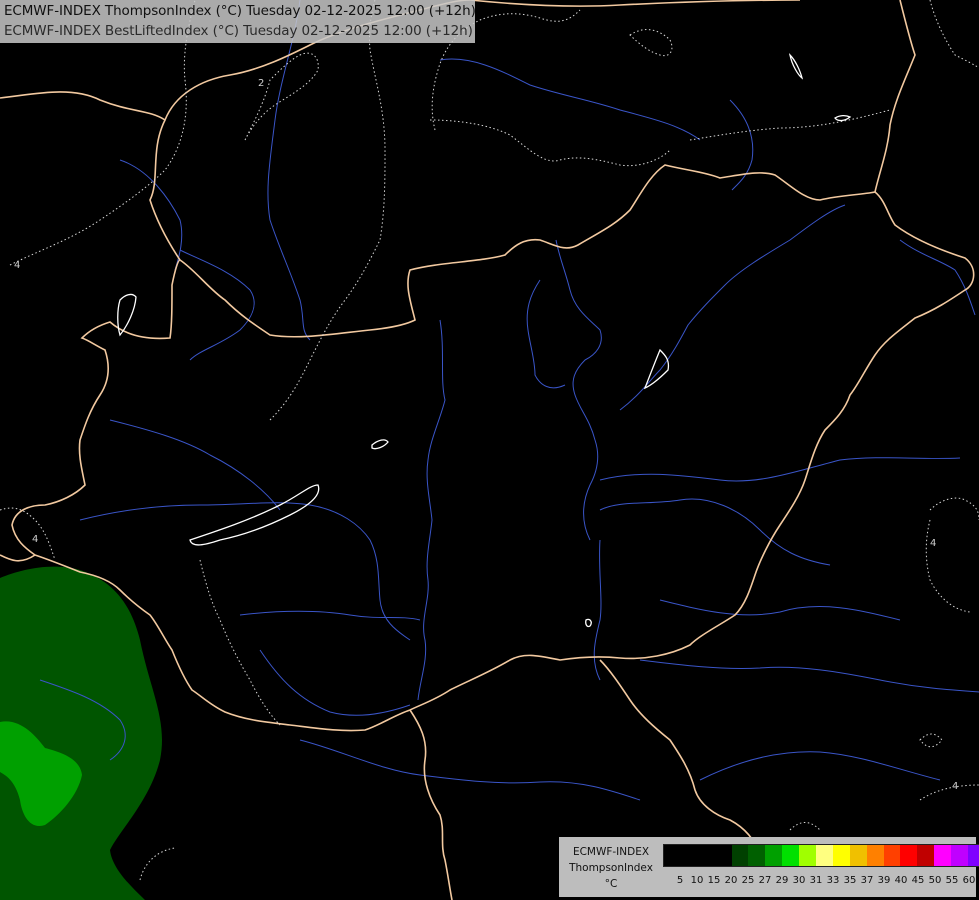 Image resolution: width=979 pixels, height=900 pixels. Describe the element at coordinates (731, 880) in the screenshot. I see `legend-tick-label: 20` at that location.